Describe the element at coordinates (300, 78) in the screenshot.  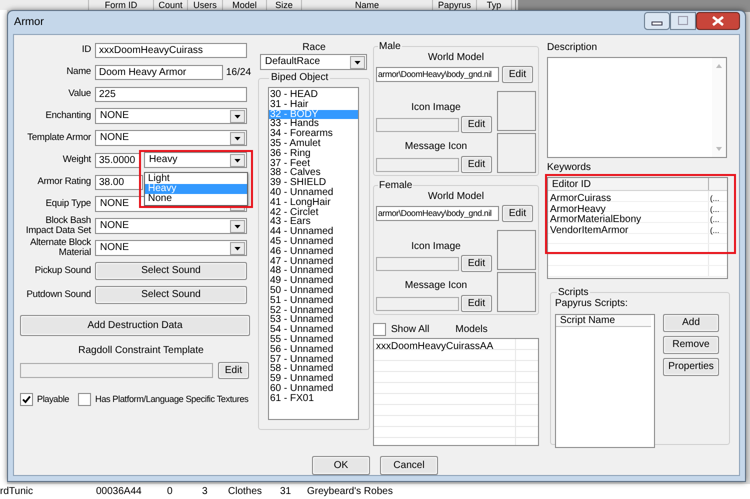
I see `group-title: Biped Object` at that location.